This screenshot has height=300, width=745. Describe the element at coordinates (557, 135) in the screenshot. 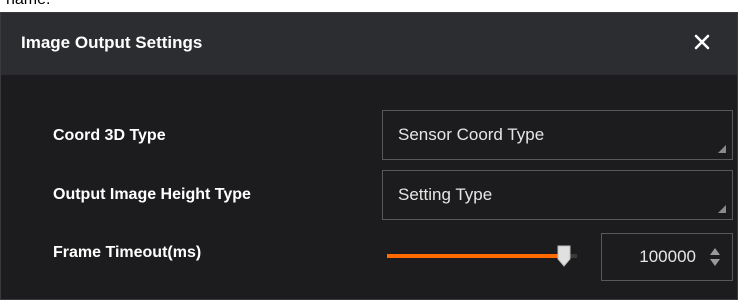

I see `coord-3d-type-select: Sensor Coord Type` at that location.